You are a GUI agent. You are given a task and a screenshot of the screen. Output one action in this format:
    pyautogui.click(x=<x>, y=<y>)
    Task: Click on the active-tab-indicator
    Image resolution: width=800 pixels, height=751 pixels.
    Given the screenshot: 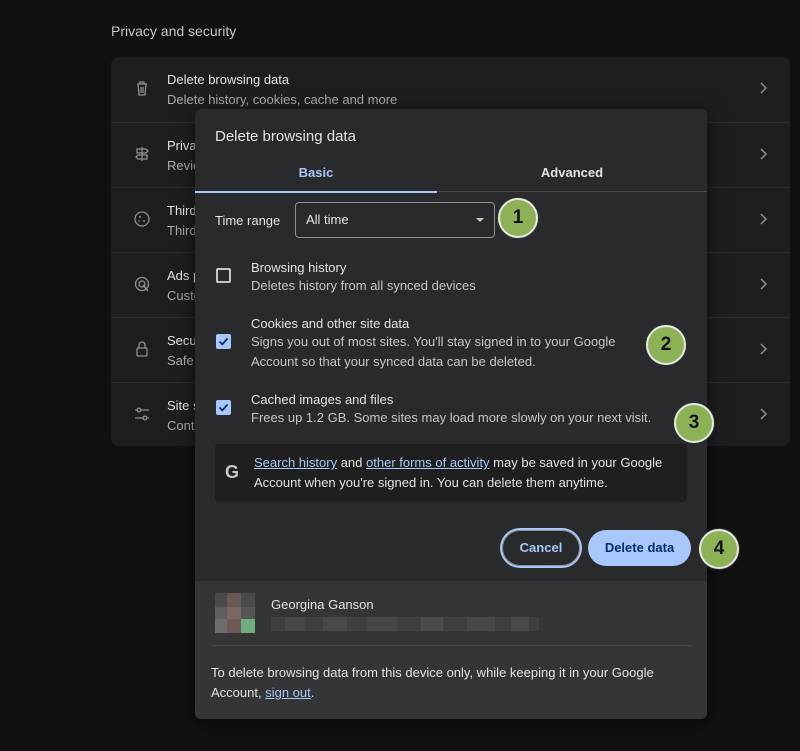 What is the action you would take?
    pyautogui.click(x=316, y=192)
    